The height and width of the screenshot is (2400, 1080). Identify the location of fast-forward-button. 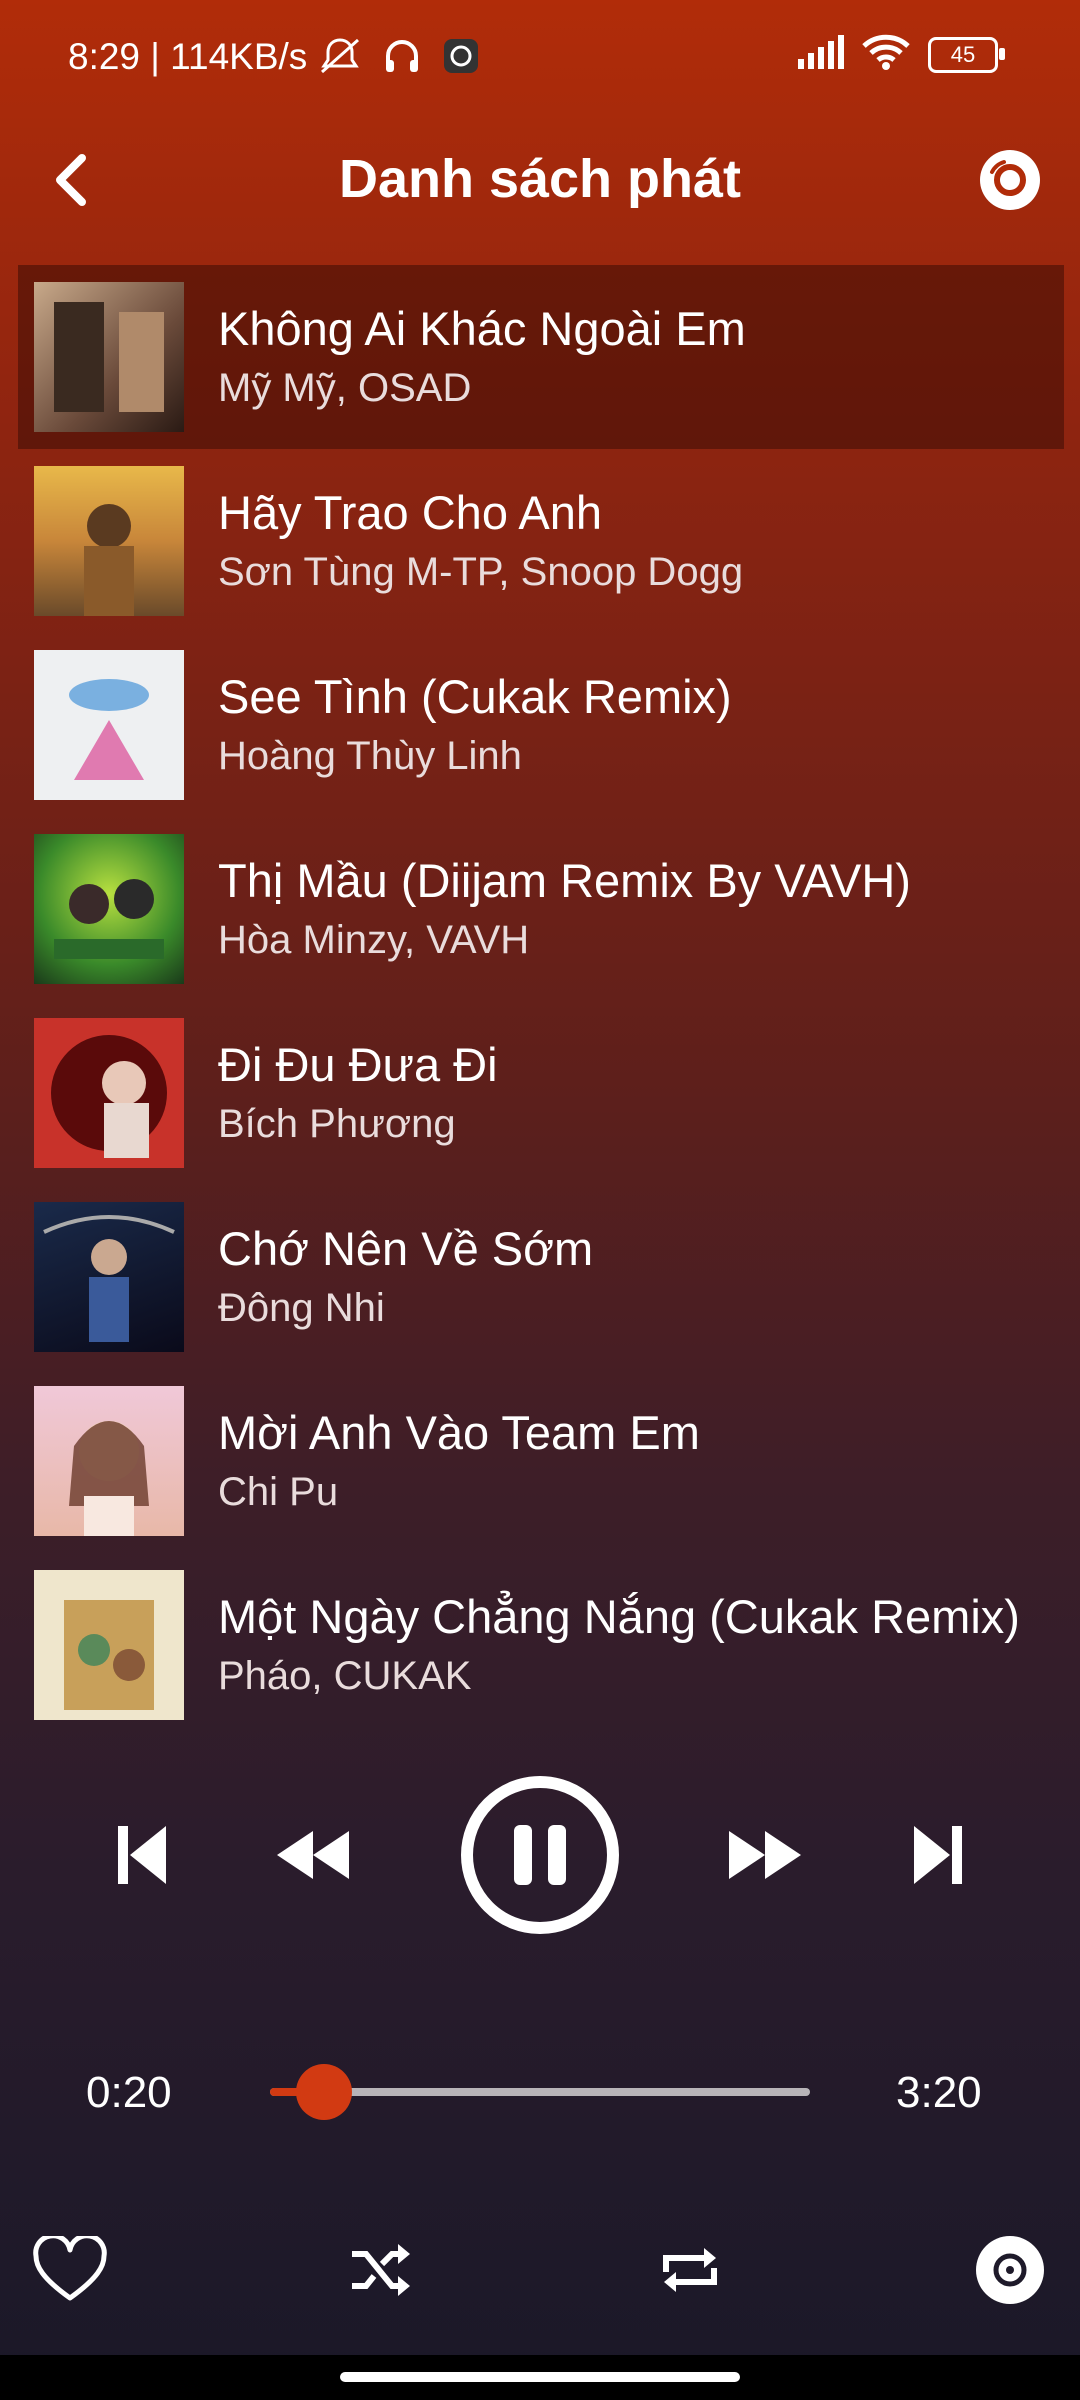
(765, 1855).